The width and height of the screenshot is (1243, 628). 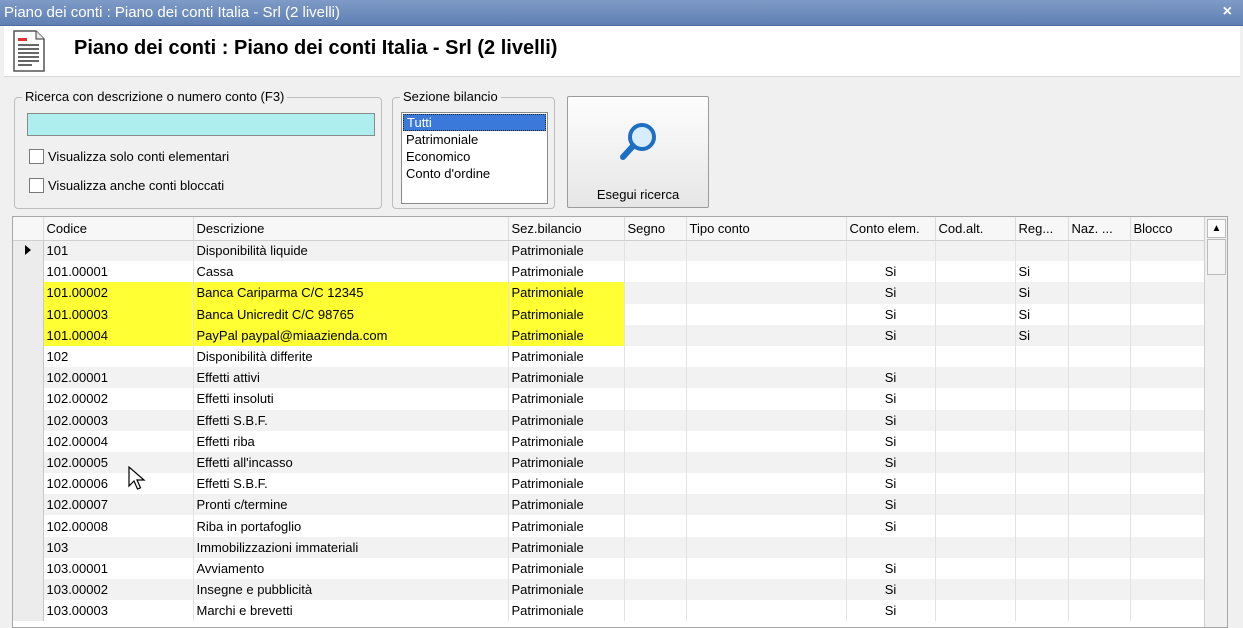 I want to click on cell-codice: 102.00007, so click(x=118, y=505).